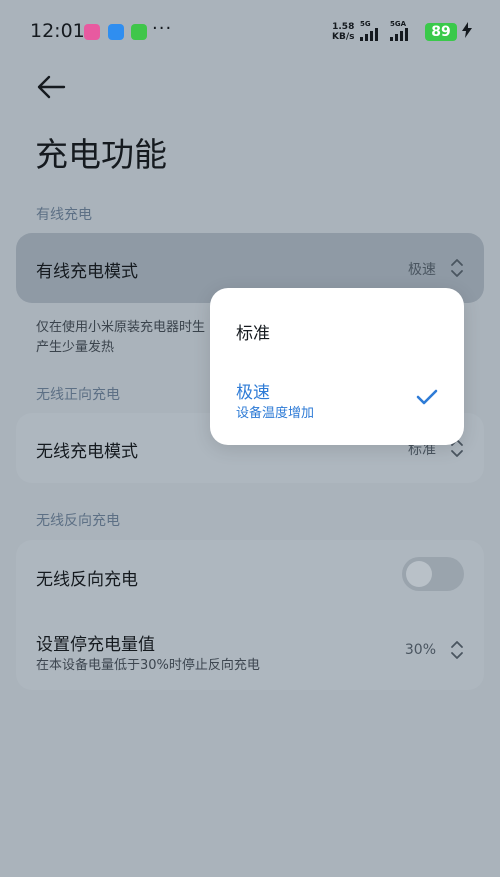 This screenshot has width=500, height=877. Describe the element at coordinates (78, 521) in the screenshot. I see `section-reverse-charging: 无线反向充电` at that location.